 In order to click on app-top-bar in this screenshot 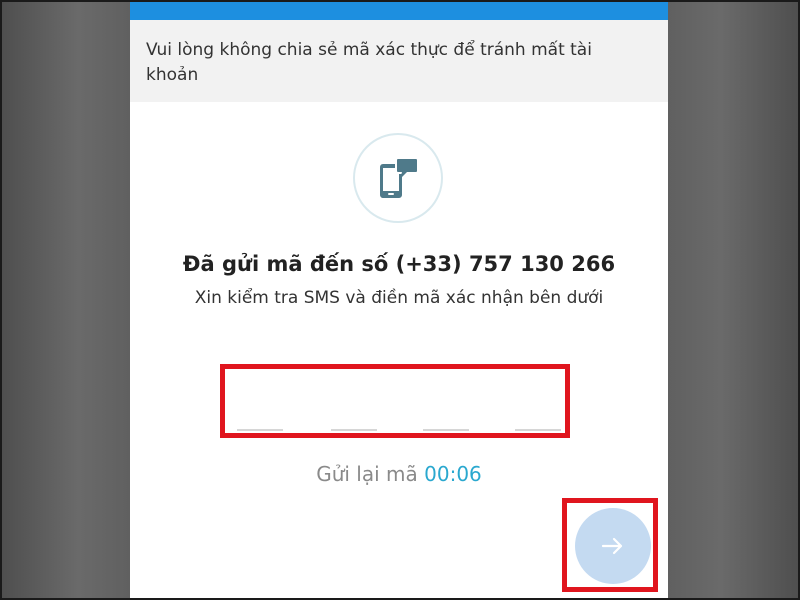, I will do `click(399, 10)`.